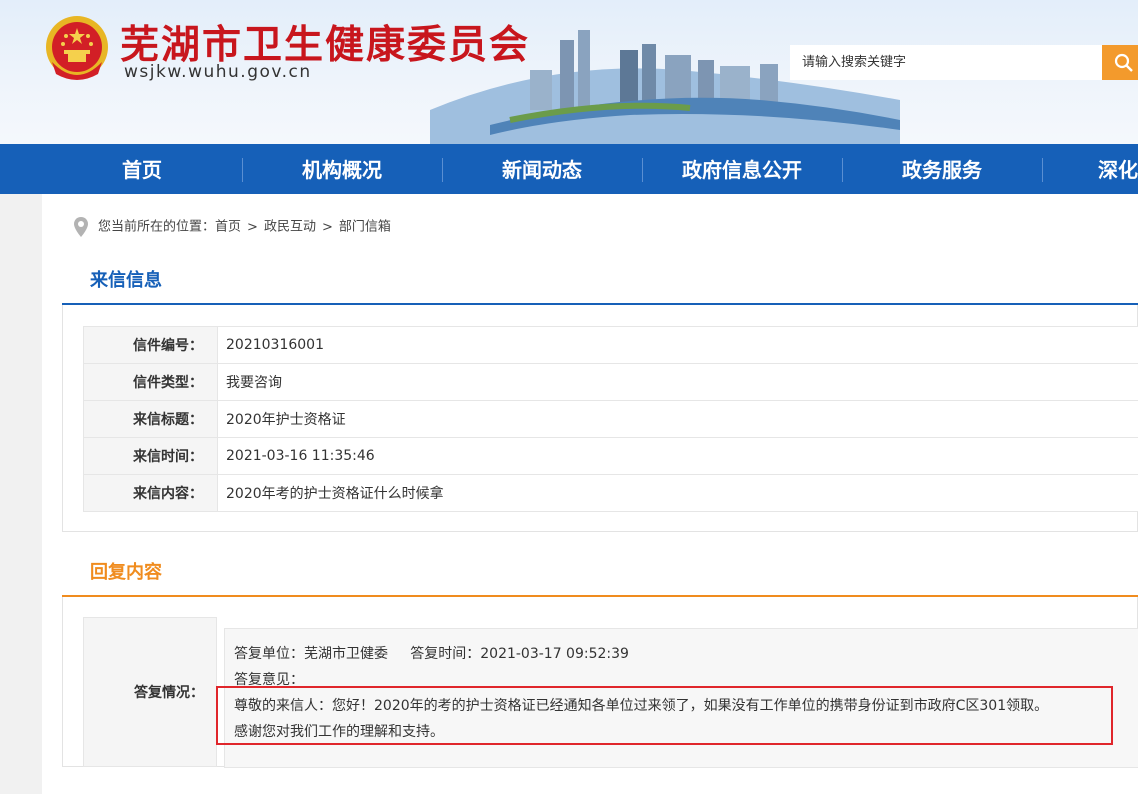  I want to click on breadcrumb-interaction: 政民互动, so click(290, 227).